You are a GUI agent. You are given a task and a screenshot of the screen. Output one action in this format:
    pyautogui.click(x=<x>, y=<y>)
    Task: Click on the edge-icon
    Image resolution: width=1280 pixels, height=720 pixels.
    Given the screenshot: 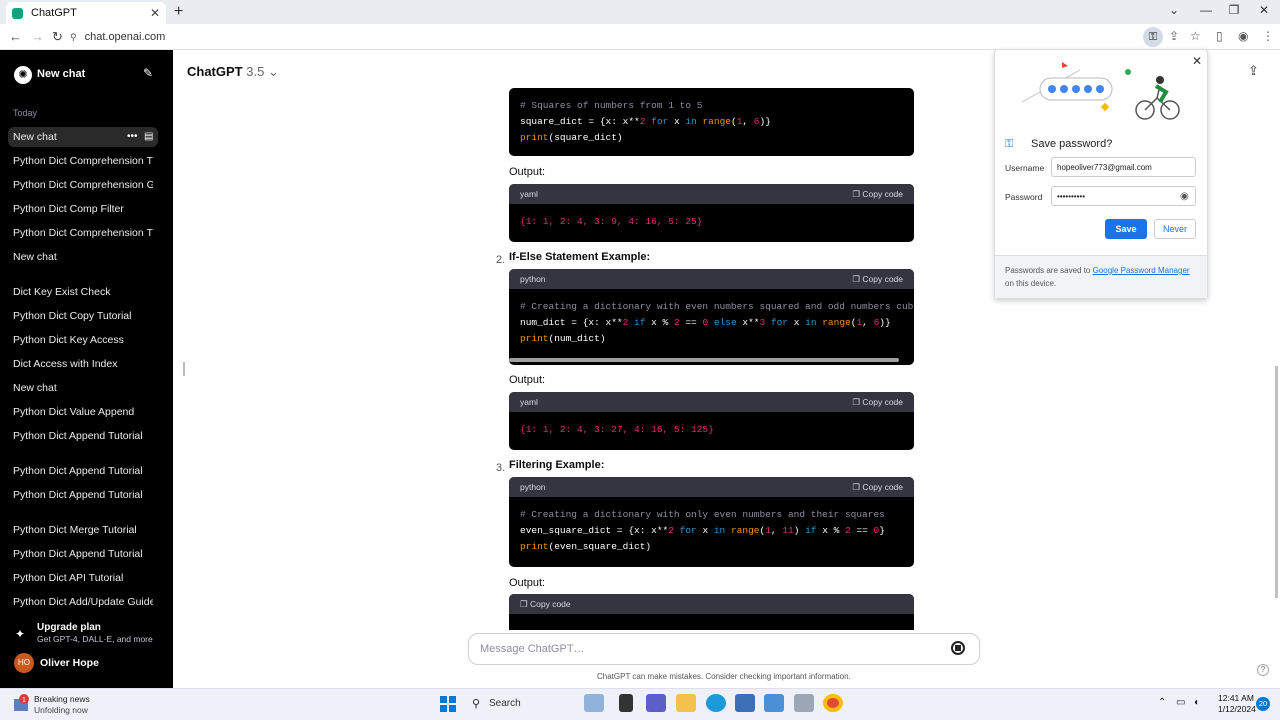 What is the action you would take?
    pyautogui.click(x=716, y=703)
    